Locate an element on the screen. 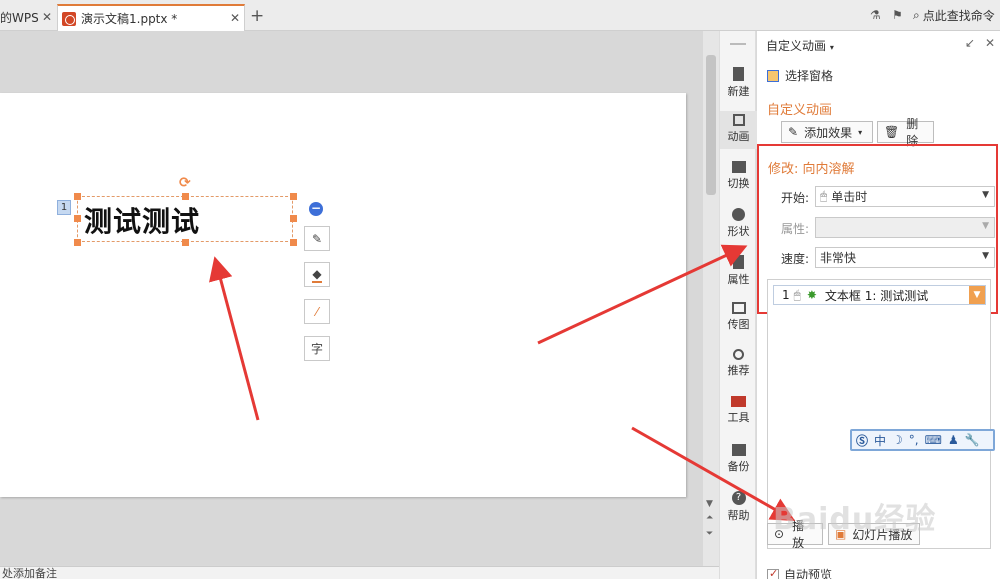 The image size is (1000, 579). punctuation-icon: °, is located at coordinates (914, 440).